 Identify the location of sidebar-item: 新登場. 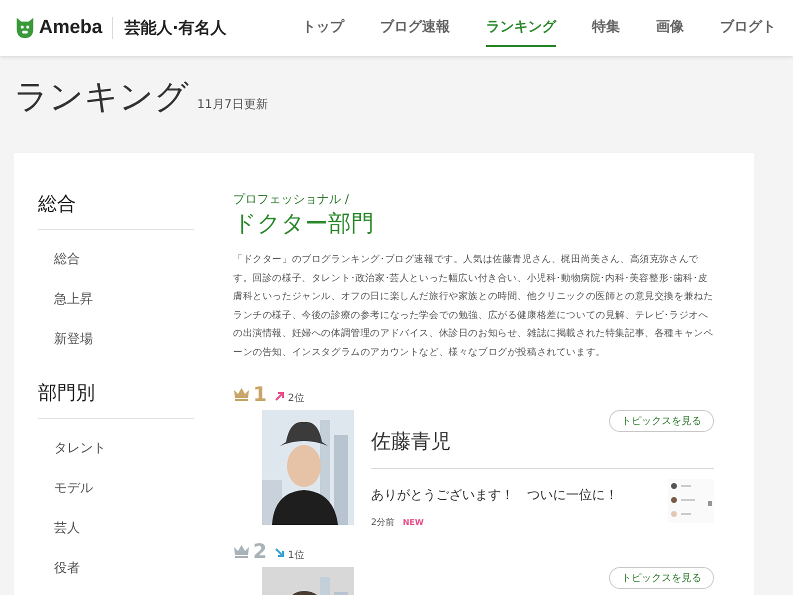
(116, 340).